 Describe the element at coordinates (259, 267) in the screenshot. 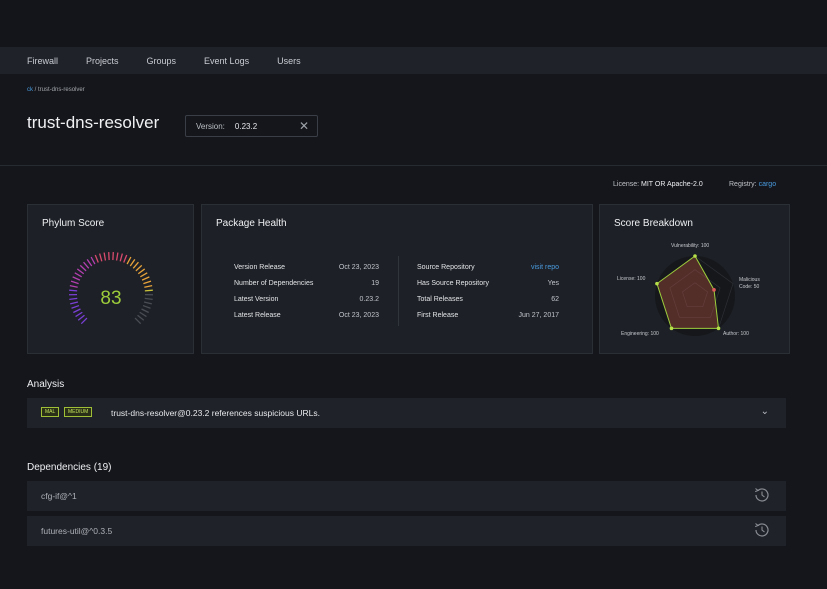

I see `health-label-version-release: Version Release` at that location.